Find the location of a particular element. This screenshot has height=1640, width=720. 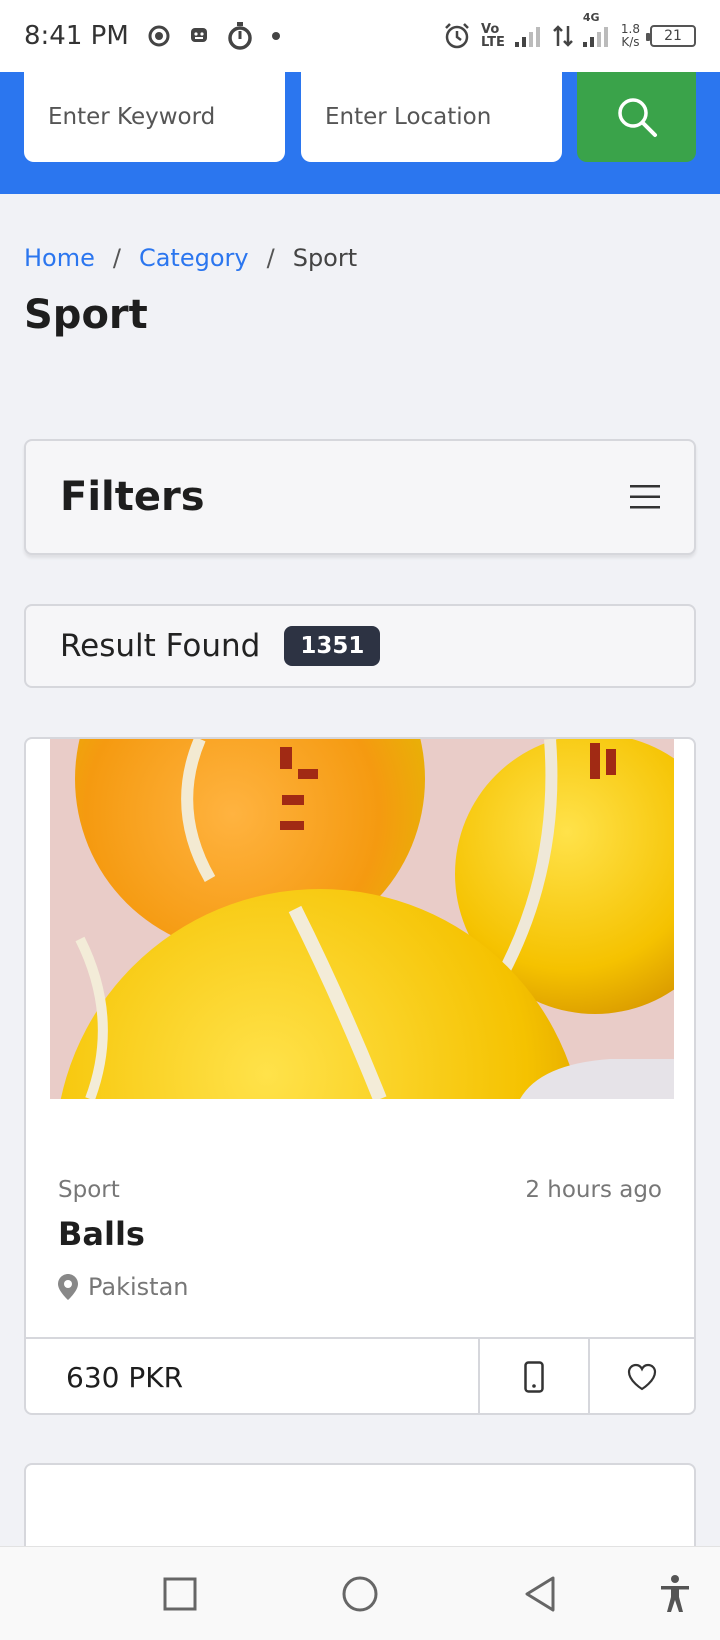

more-notifications-dot-icon is located at coordinates (276, 36).